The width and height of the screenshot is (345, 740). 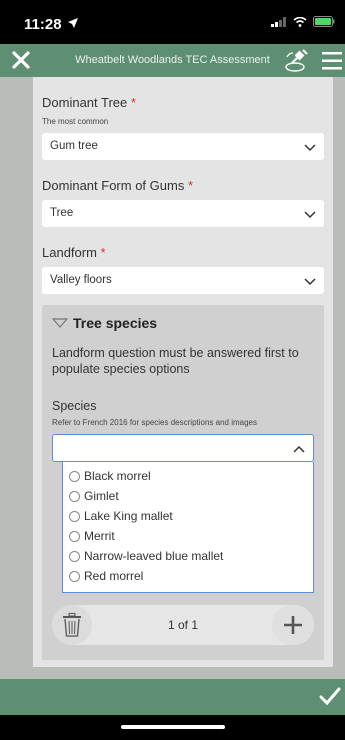 I want to click on status-icons, so click(x=303, y=21).